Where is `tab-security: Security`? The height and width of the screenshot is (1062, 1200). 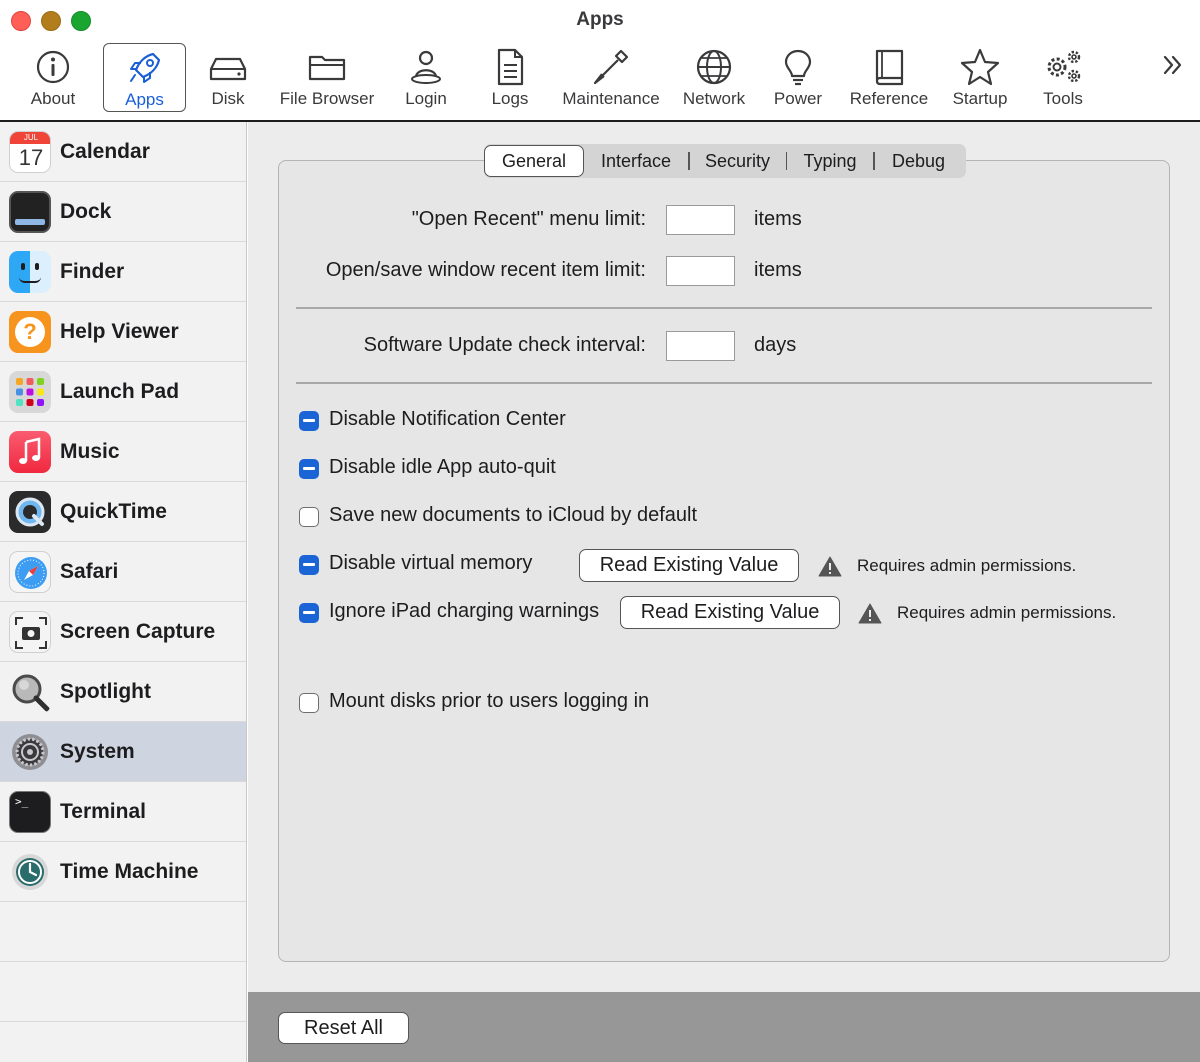
tab-security: Security is located at coordinates (738, 161).